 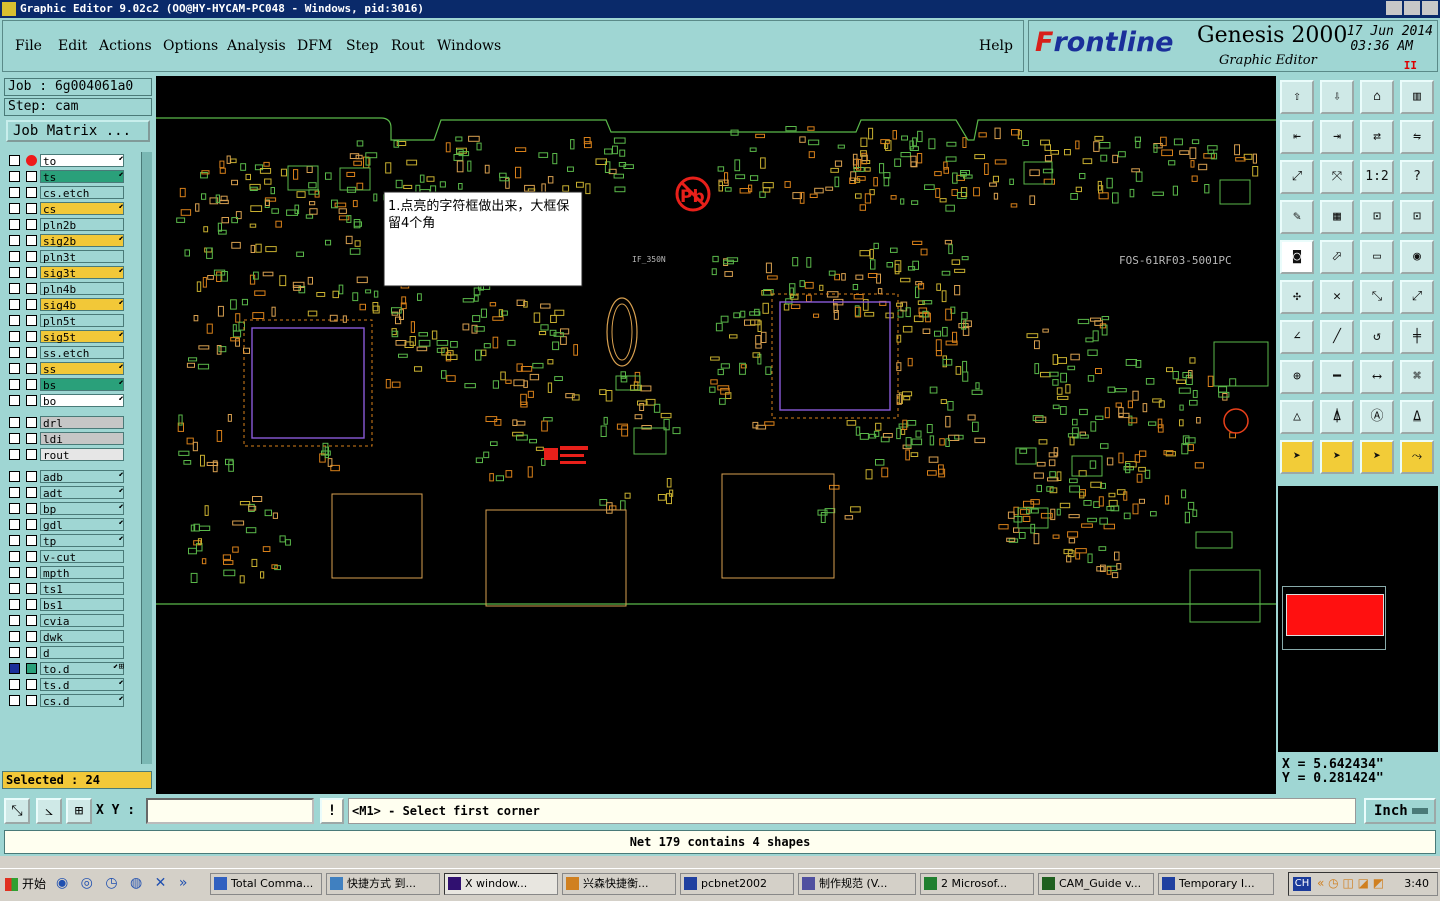 What do you see at coordinates (66, 701) in the screenshot?
I see `layer-row-cs-d: cs.d ⬋` at bounding box center [66, 701].